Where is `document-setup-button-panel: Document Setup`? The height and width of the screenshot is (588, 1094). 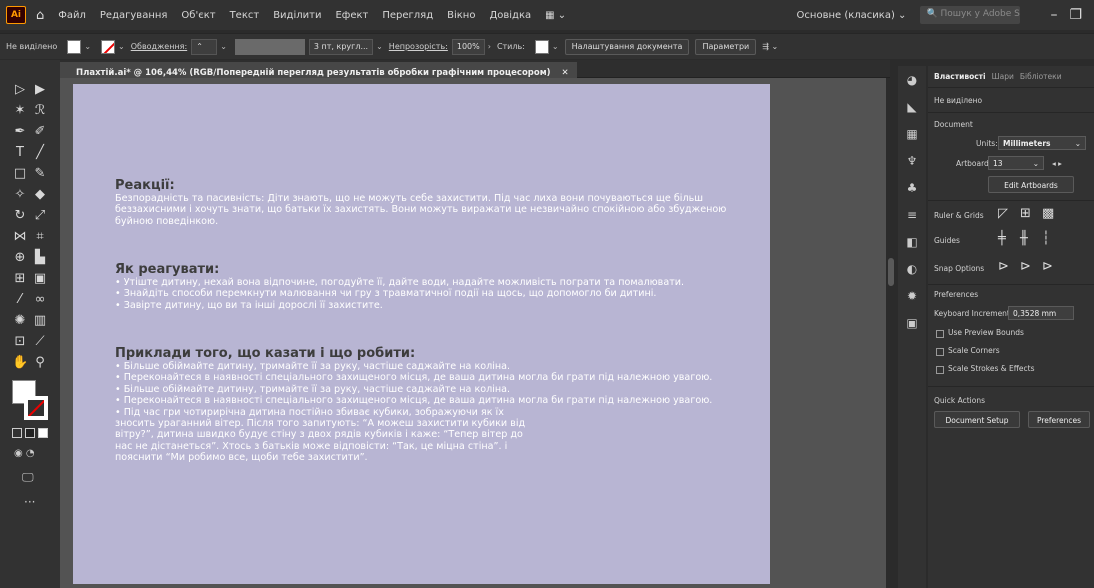 document-setup-button-panel: Document Setup is located at coordinates (977, 419).